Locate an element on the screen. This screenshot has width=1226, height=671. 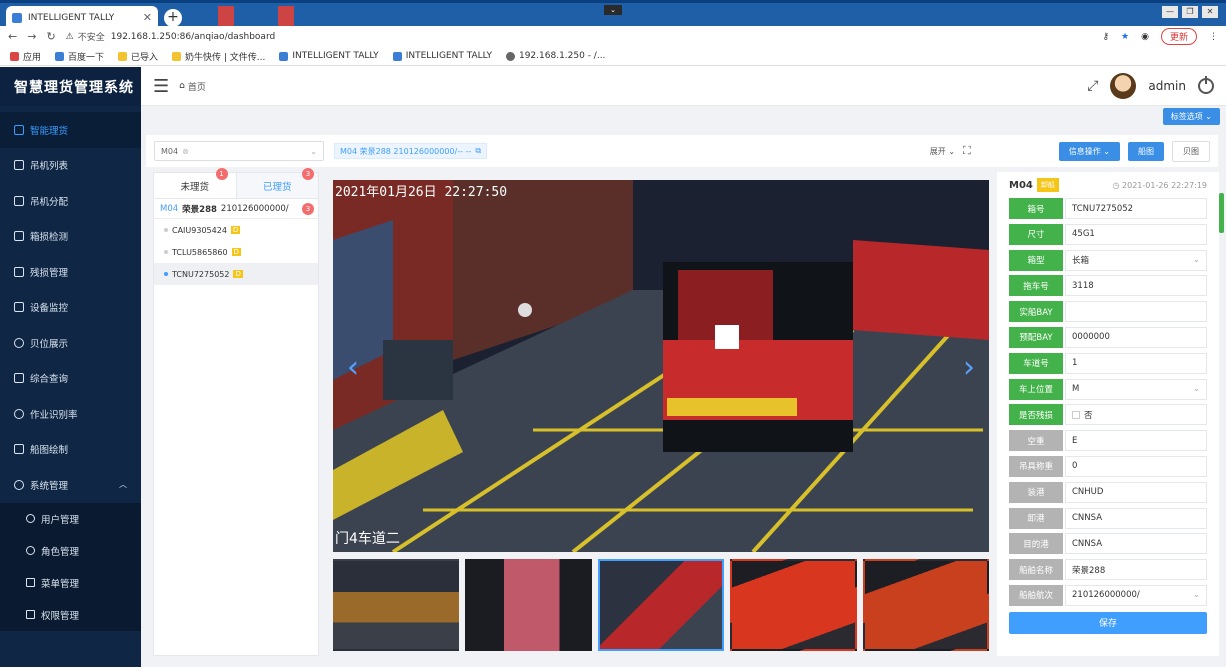
insecure-label: 不安全 is located at coordinates (91, 38).